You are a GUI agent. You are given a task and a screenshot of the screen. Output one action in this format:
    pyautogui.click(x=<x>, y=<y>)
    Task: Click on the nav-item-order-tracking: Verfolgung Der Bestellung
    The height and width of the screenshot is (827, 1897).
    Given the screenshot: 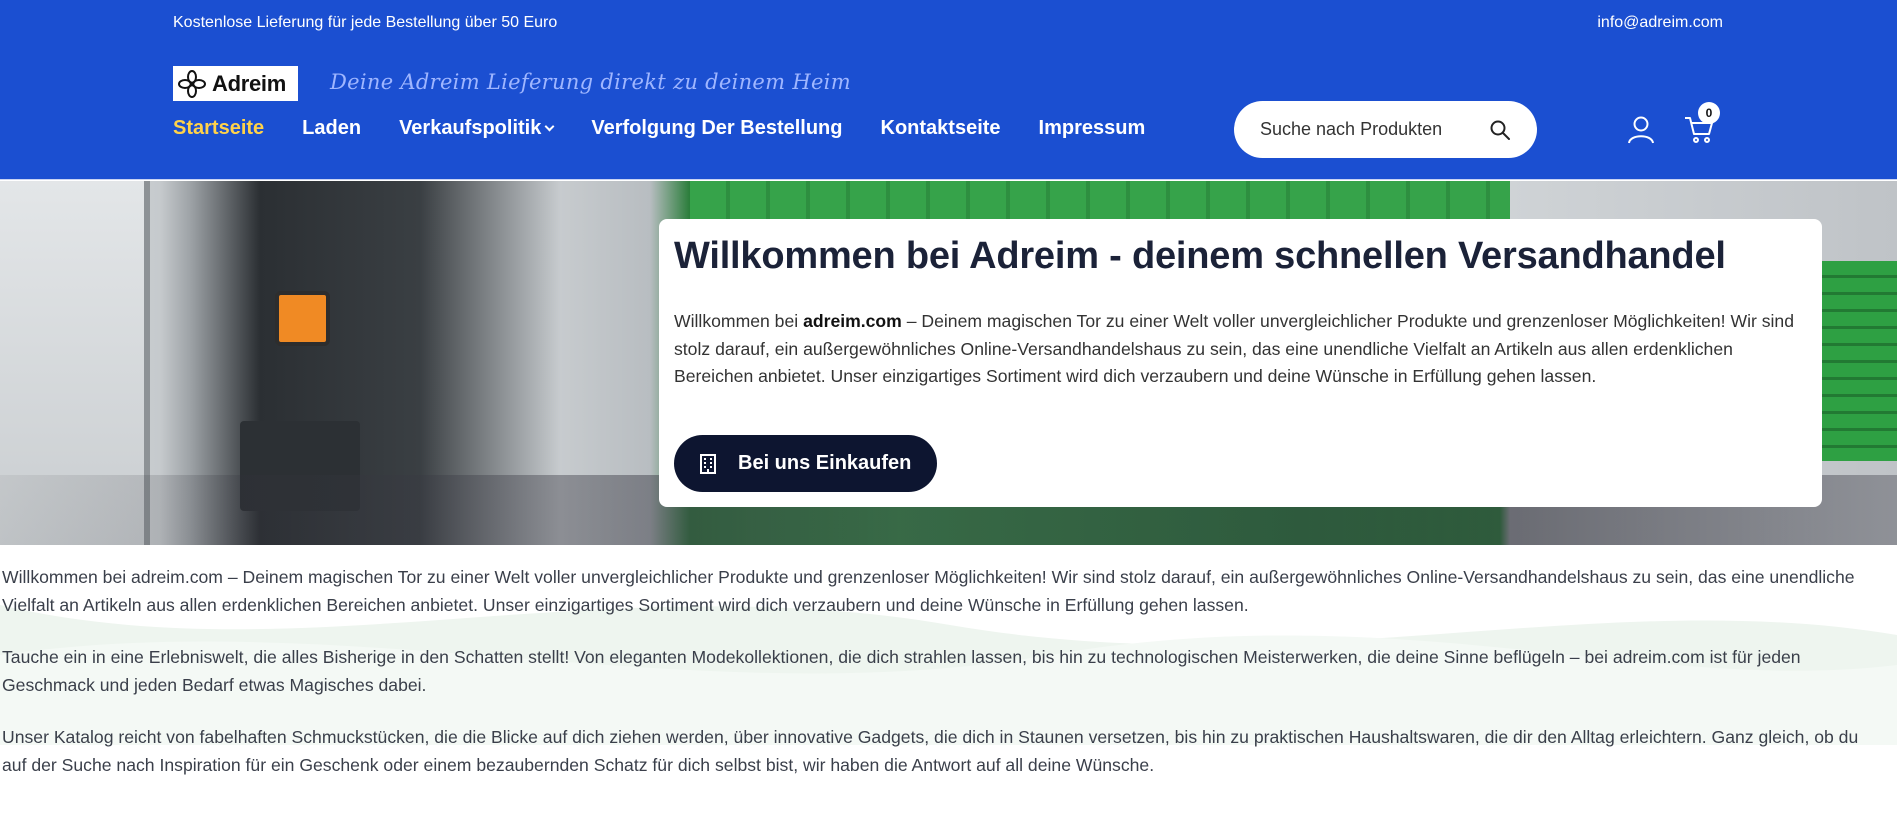 What is the action you would take?
    pyautogui.click(x=716, y=128)
    